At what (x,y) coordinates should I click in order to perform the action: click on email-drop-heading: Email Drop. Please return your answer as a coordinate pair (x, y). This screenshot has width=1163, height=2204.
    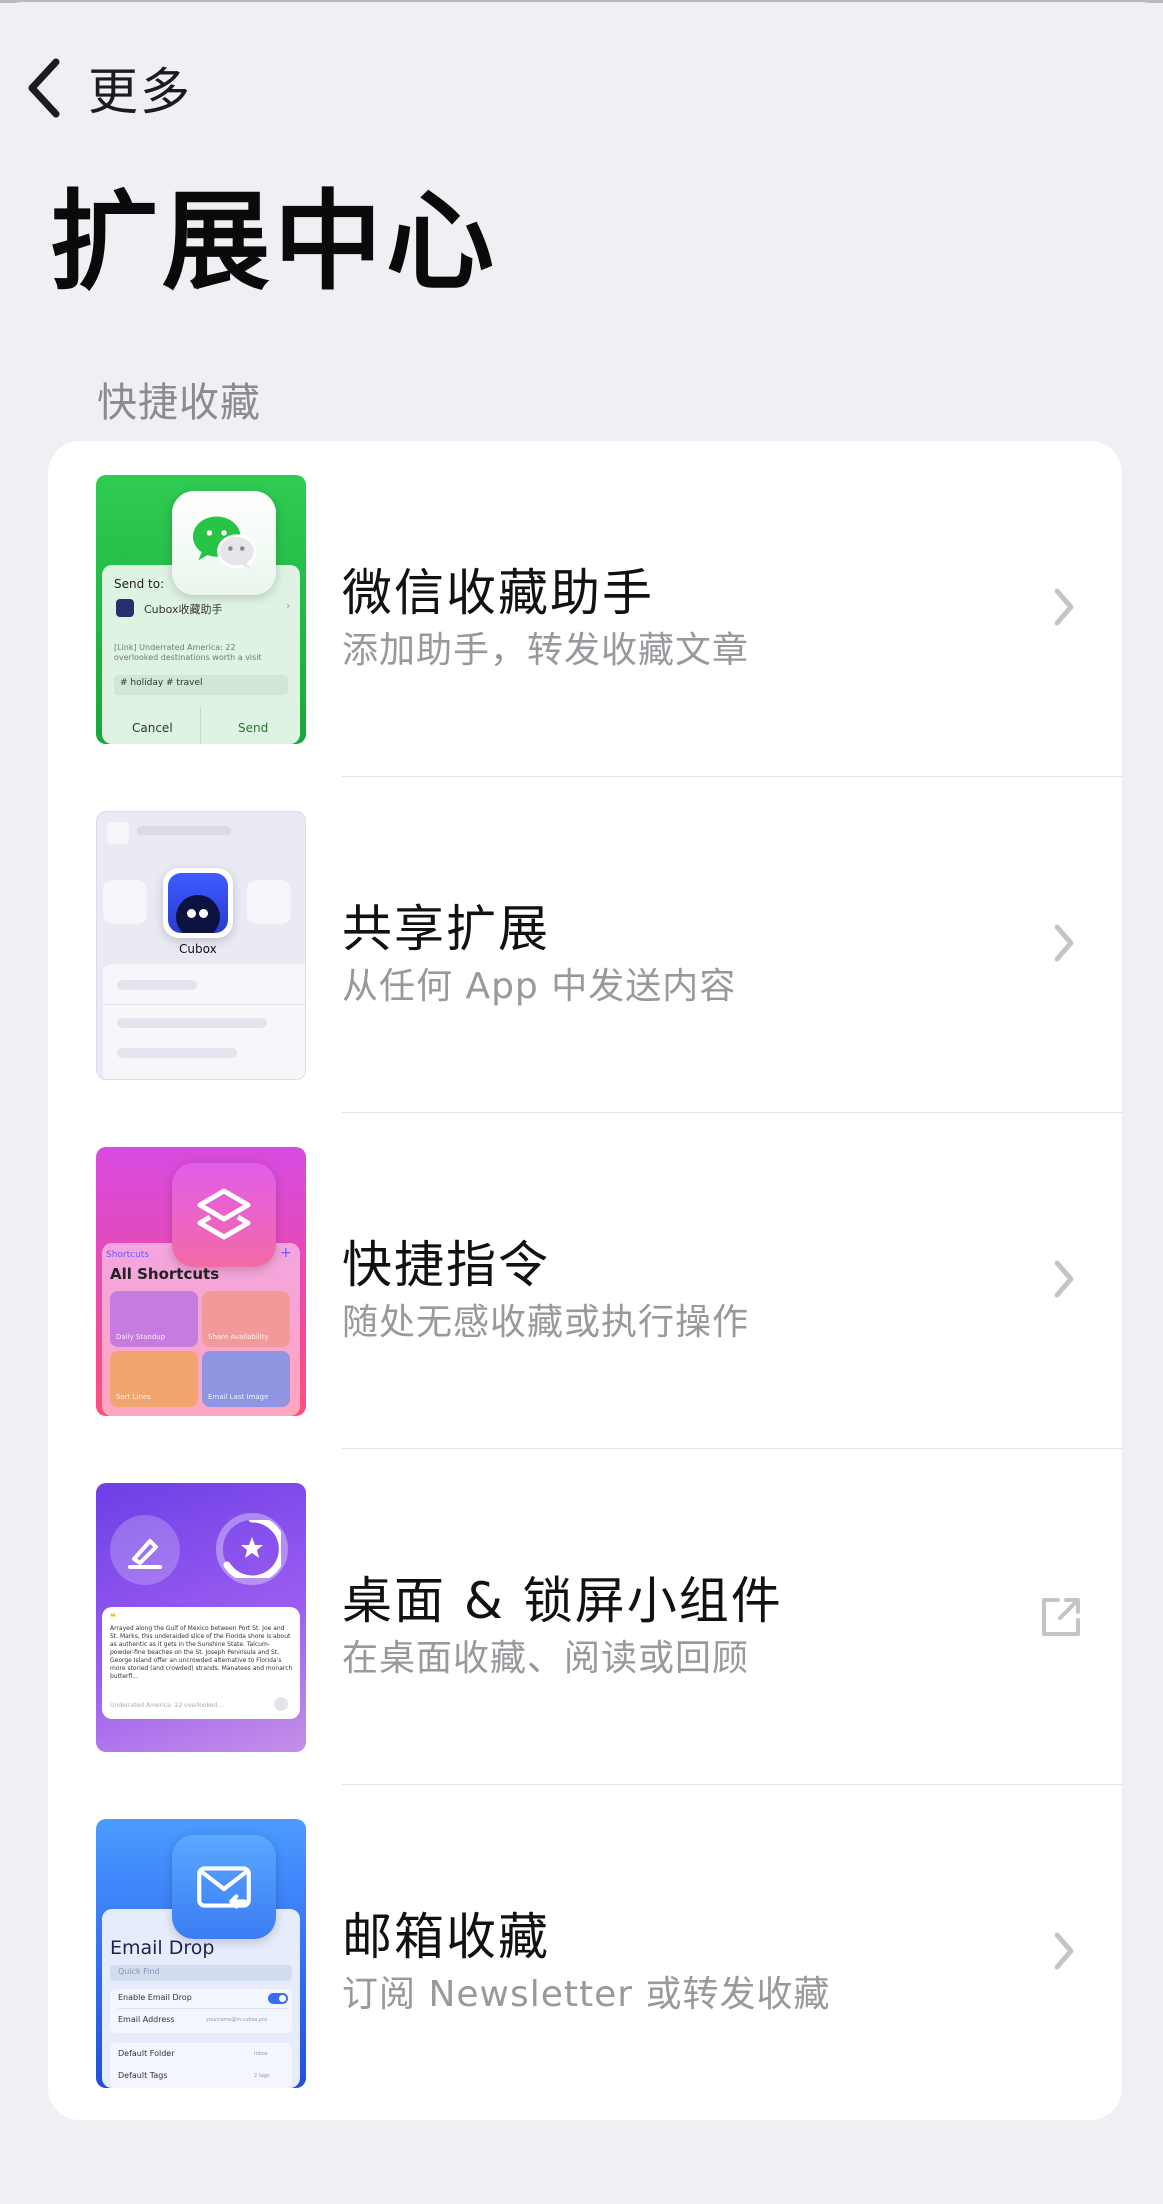
    Looking at the image, I should click on (162, 1948).